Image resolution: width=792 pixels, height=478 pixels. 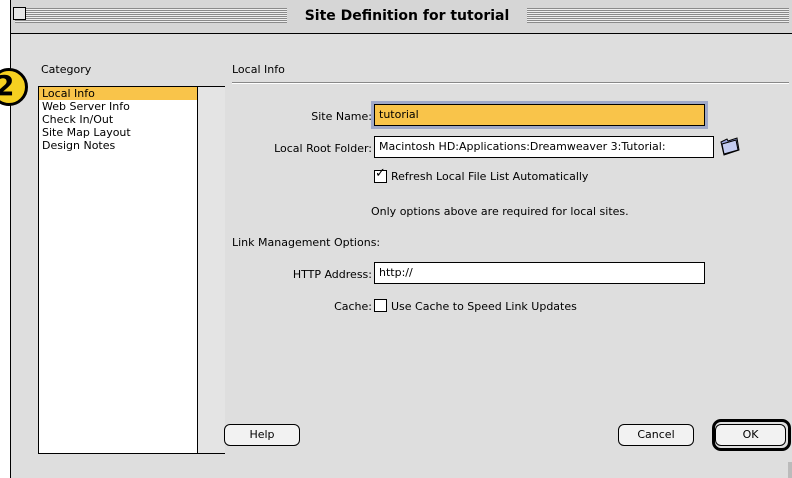 I want to click on category-item-web-server-info: Web Server Info, so click(x=118, y=106).